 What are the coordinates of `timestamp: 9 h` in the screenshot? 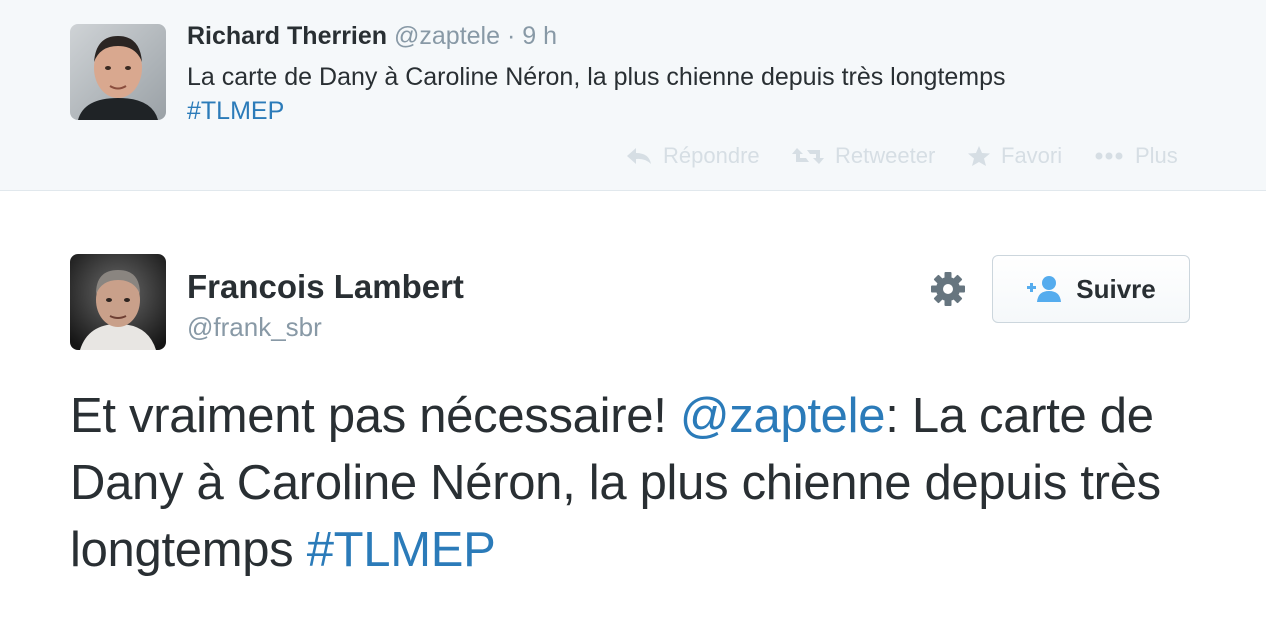 It's located at (539, 36).